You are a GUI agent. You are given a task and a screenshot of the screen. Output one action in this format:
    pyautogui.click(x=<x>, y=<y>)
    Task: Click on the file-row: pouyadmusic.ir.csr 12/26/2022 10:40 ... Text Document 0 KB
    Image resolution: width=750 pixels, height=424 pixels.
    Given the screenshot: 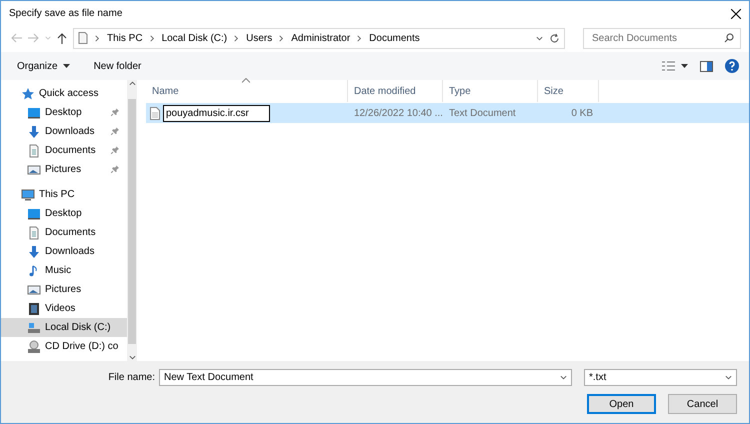 What is the action you would take?
    pyautogui.click(x=447, y=113)
    